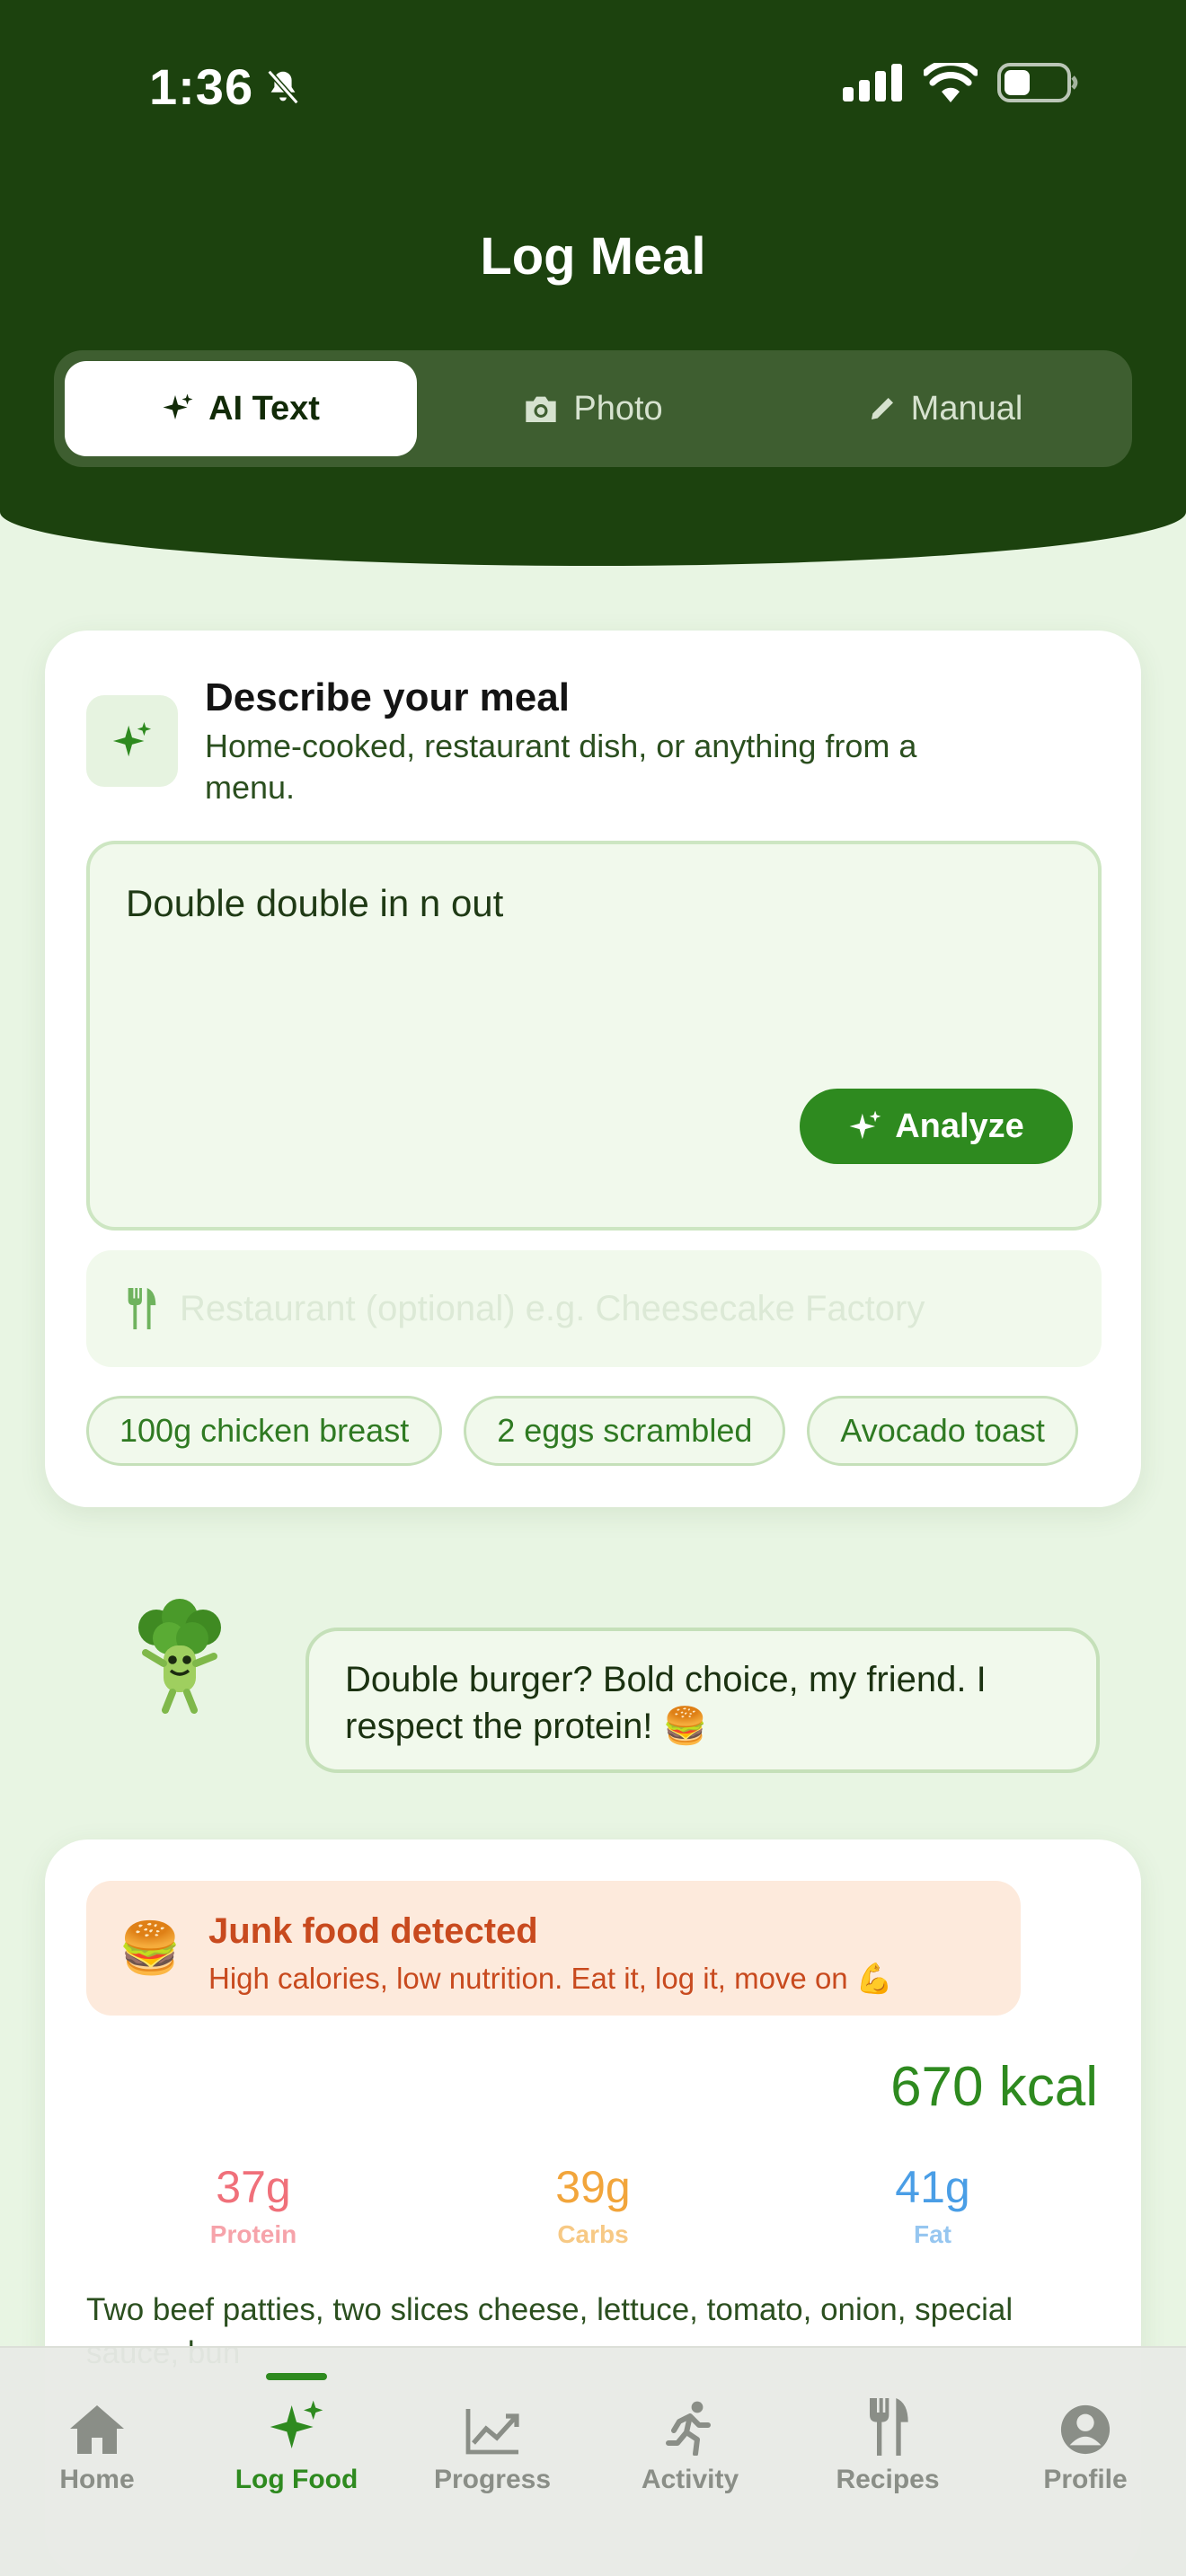  I want to click on log-mode-tabs: AI Text Photo Manual, so click(593, 408).